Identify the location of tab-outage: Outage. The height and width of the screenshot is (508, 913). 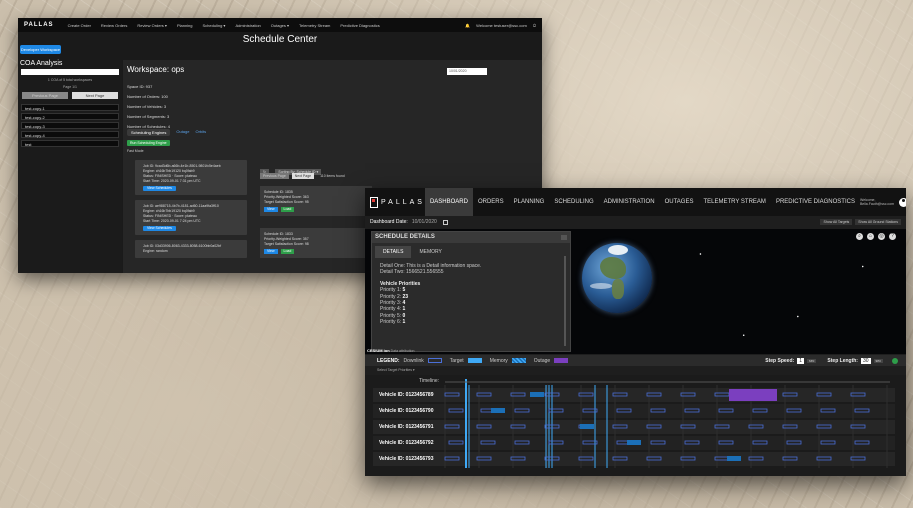
(182, 132).